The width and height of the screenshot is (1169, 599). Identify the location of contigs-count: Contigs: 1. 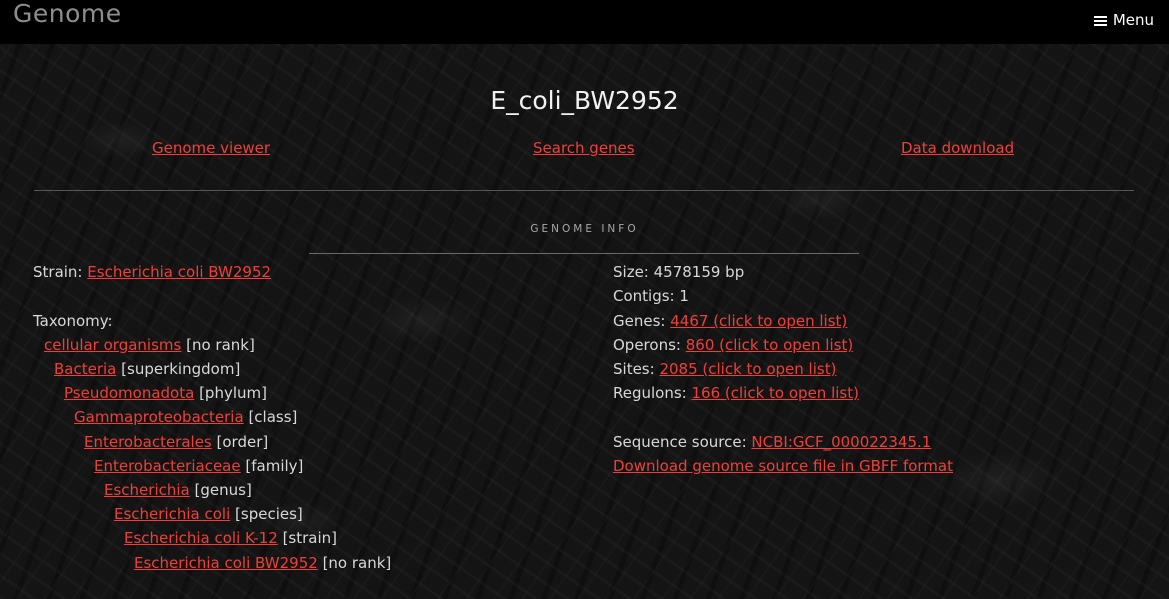
(651, 296).